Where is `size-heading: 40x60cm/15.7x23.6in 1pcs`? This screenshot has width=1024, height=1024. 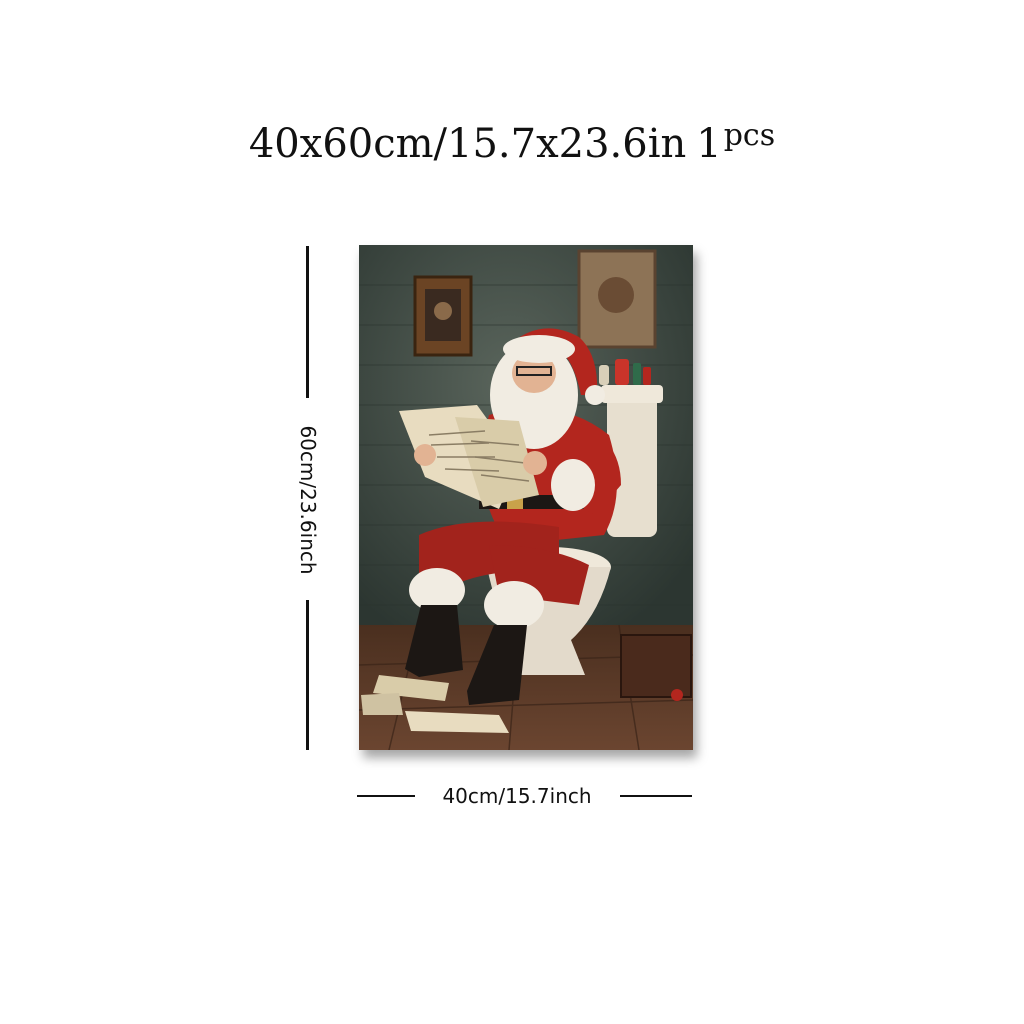
size-heading: 40x60cm/15.7x23.6in 1pcs is located at coordinates (512, 142).